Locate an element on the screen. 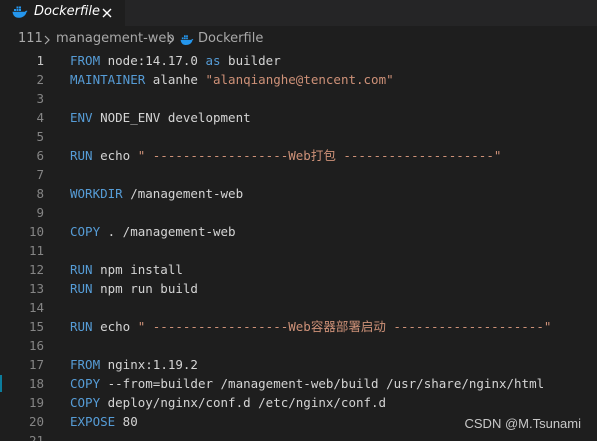 The width and height of the screenshot is (597, 441). line-number: 21 is located at coordinates (36, 437).